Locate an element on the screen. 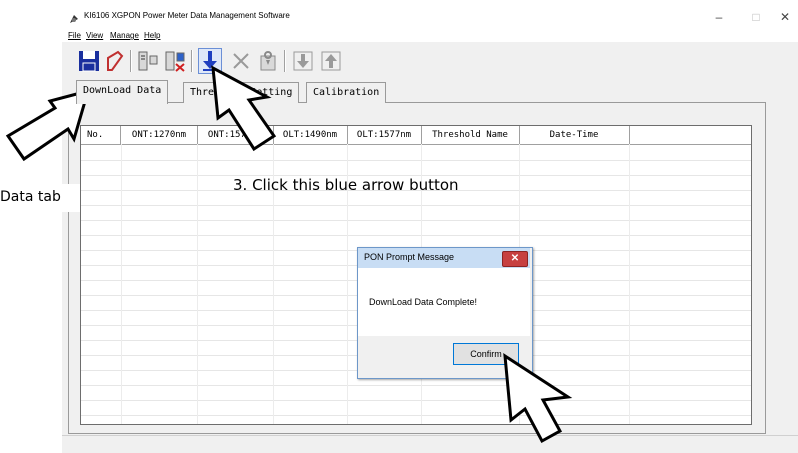 This screenshot has width=798, height=453. tab-download-data: DownLoad Data is located at coordinates (122, 92).